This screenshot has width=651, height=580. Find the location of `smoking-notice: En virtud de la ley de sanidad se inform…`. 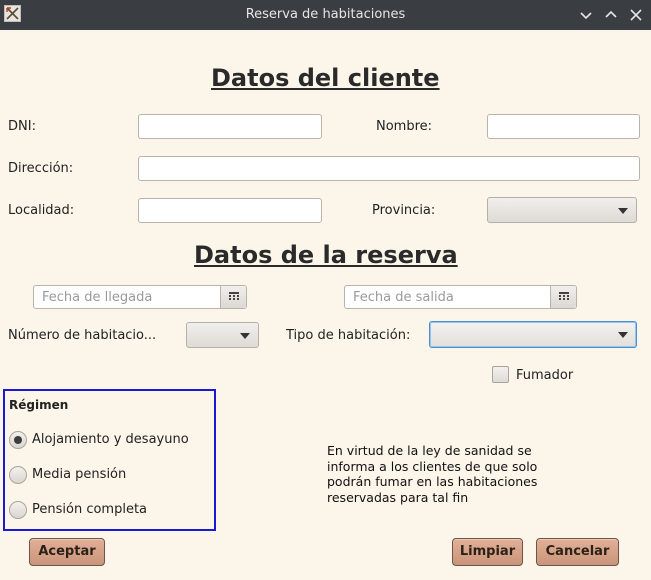

smoking-notice: En virtud de la ley de sanidad se inform… is located at coordinates (432, 474).